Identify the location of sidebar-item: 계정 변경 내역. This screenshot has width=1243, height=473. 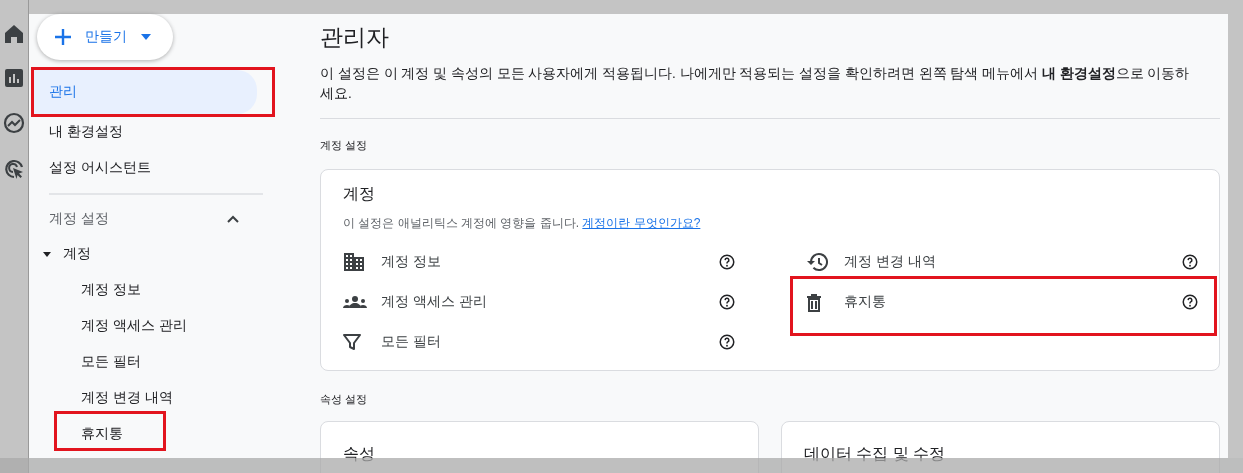
(127, 398).